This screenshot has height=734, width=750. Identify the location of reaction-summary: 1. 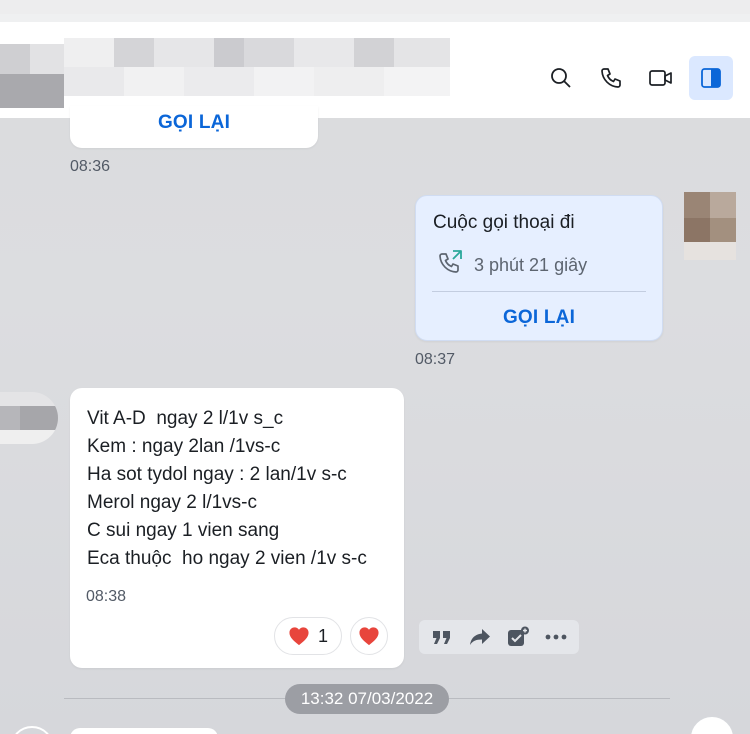
(308, 636).